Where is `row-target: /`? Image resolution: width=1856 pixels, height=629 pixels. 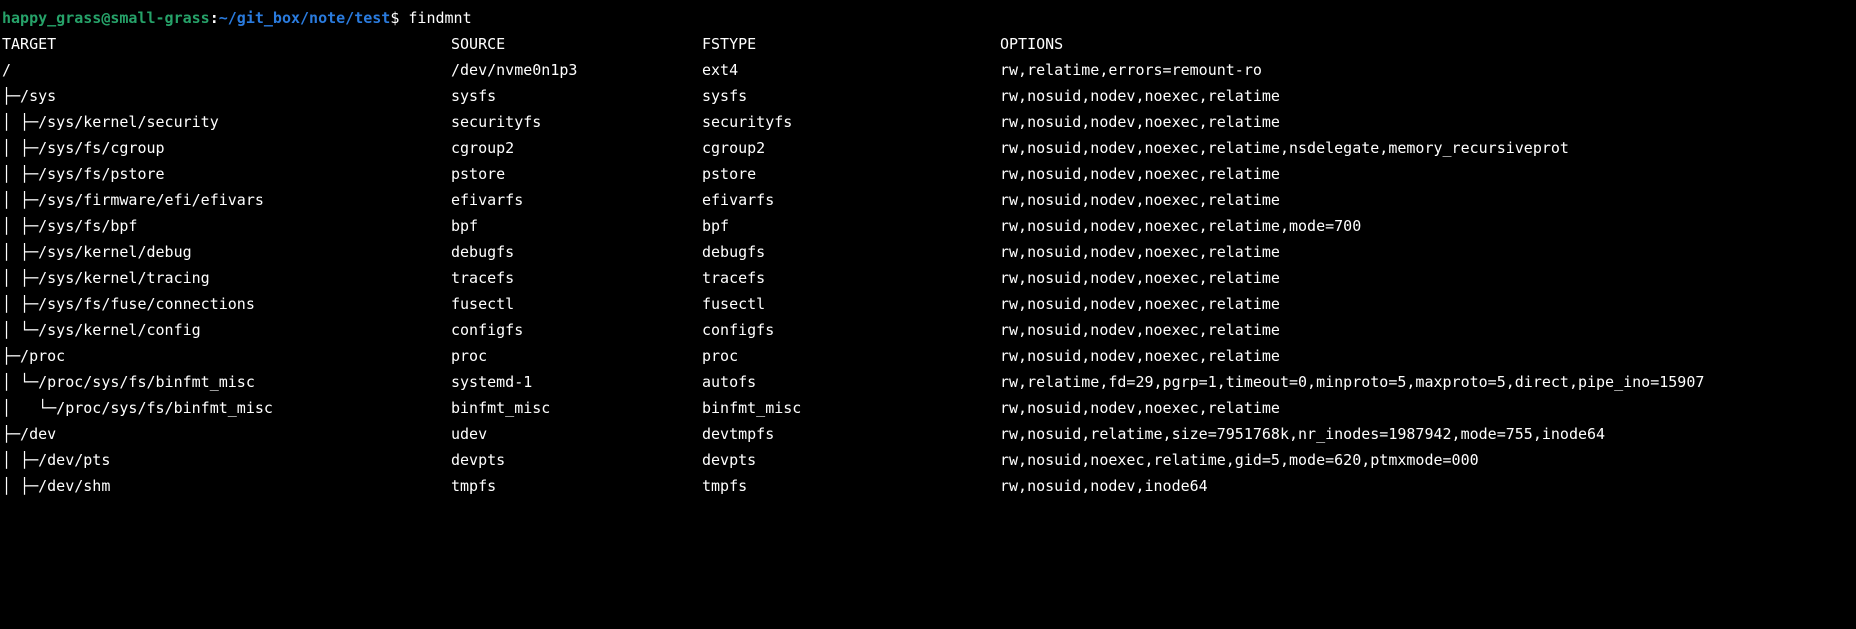 row-target: / is located at coordinates (7, 70).